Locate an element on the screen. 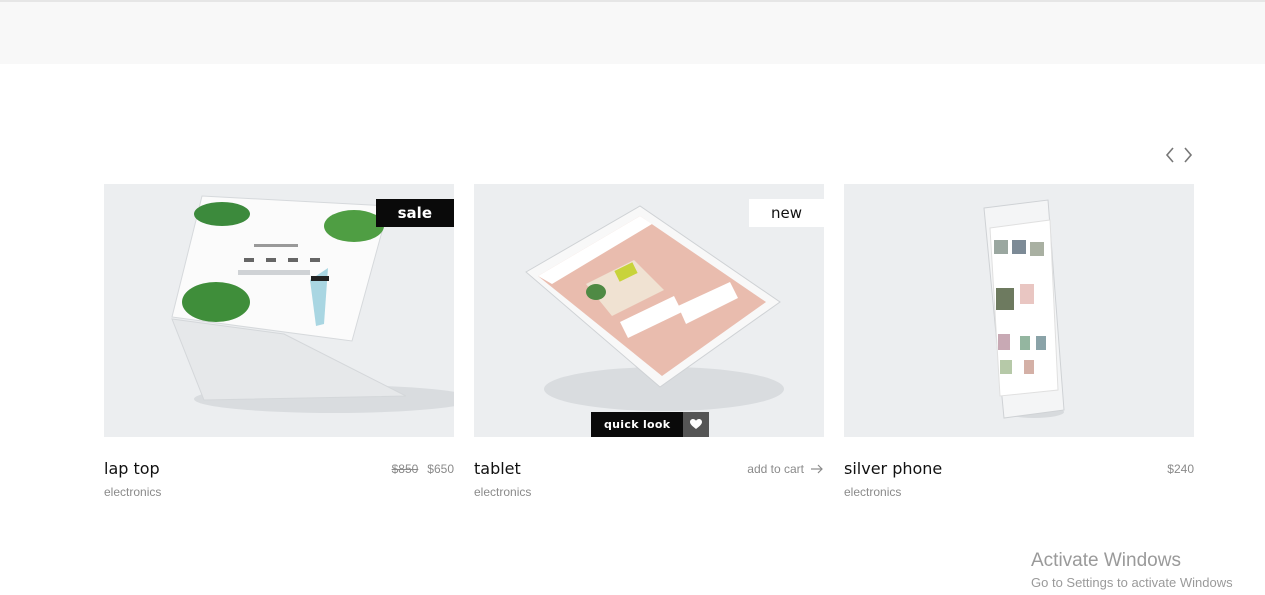  carousel-nav is located at coordinates (1179, 155).